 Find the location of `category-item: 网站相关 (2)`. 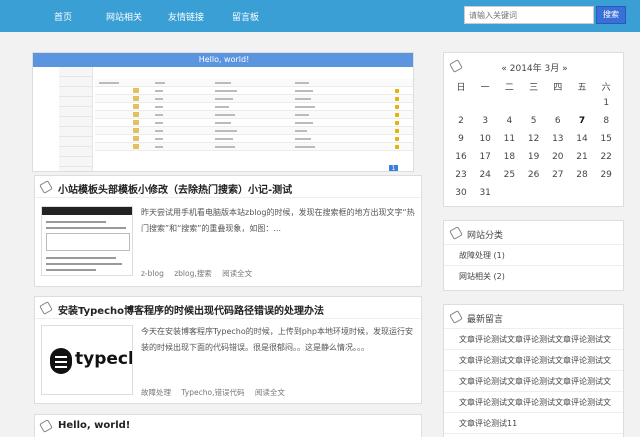

category-item: 网站相关 (2) is located at coordinates (533, 276).